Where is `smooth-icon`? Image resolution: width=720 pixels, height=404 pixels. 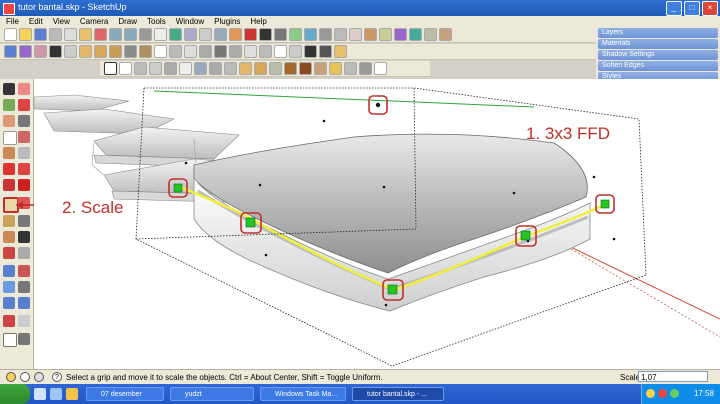 smooth-icon is located at coordinates (215, 68).